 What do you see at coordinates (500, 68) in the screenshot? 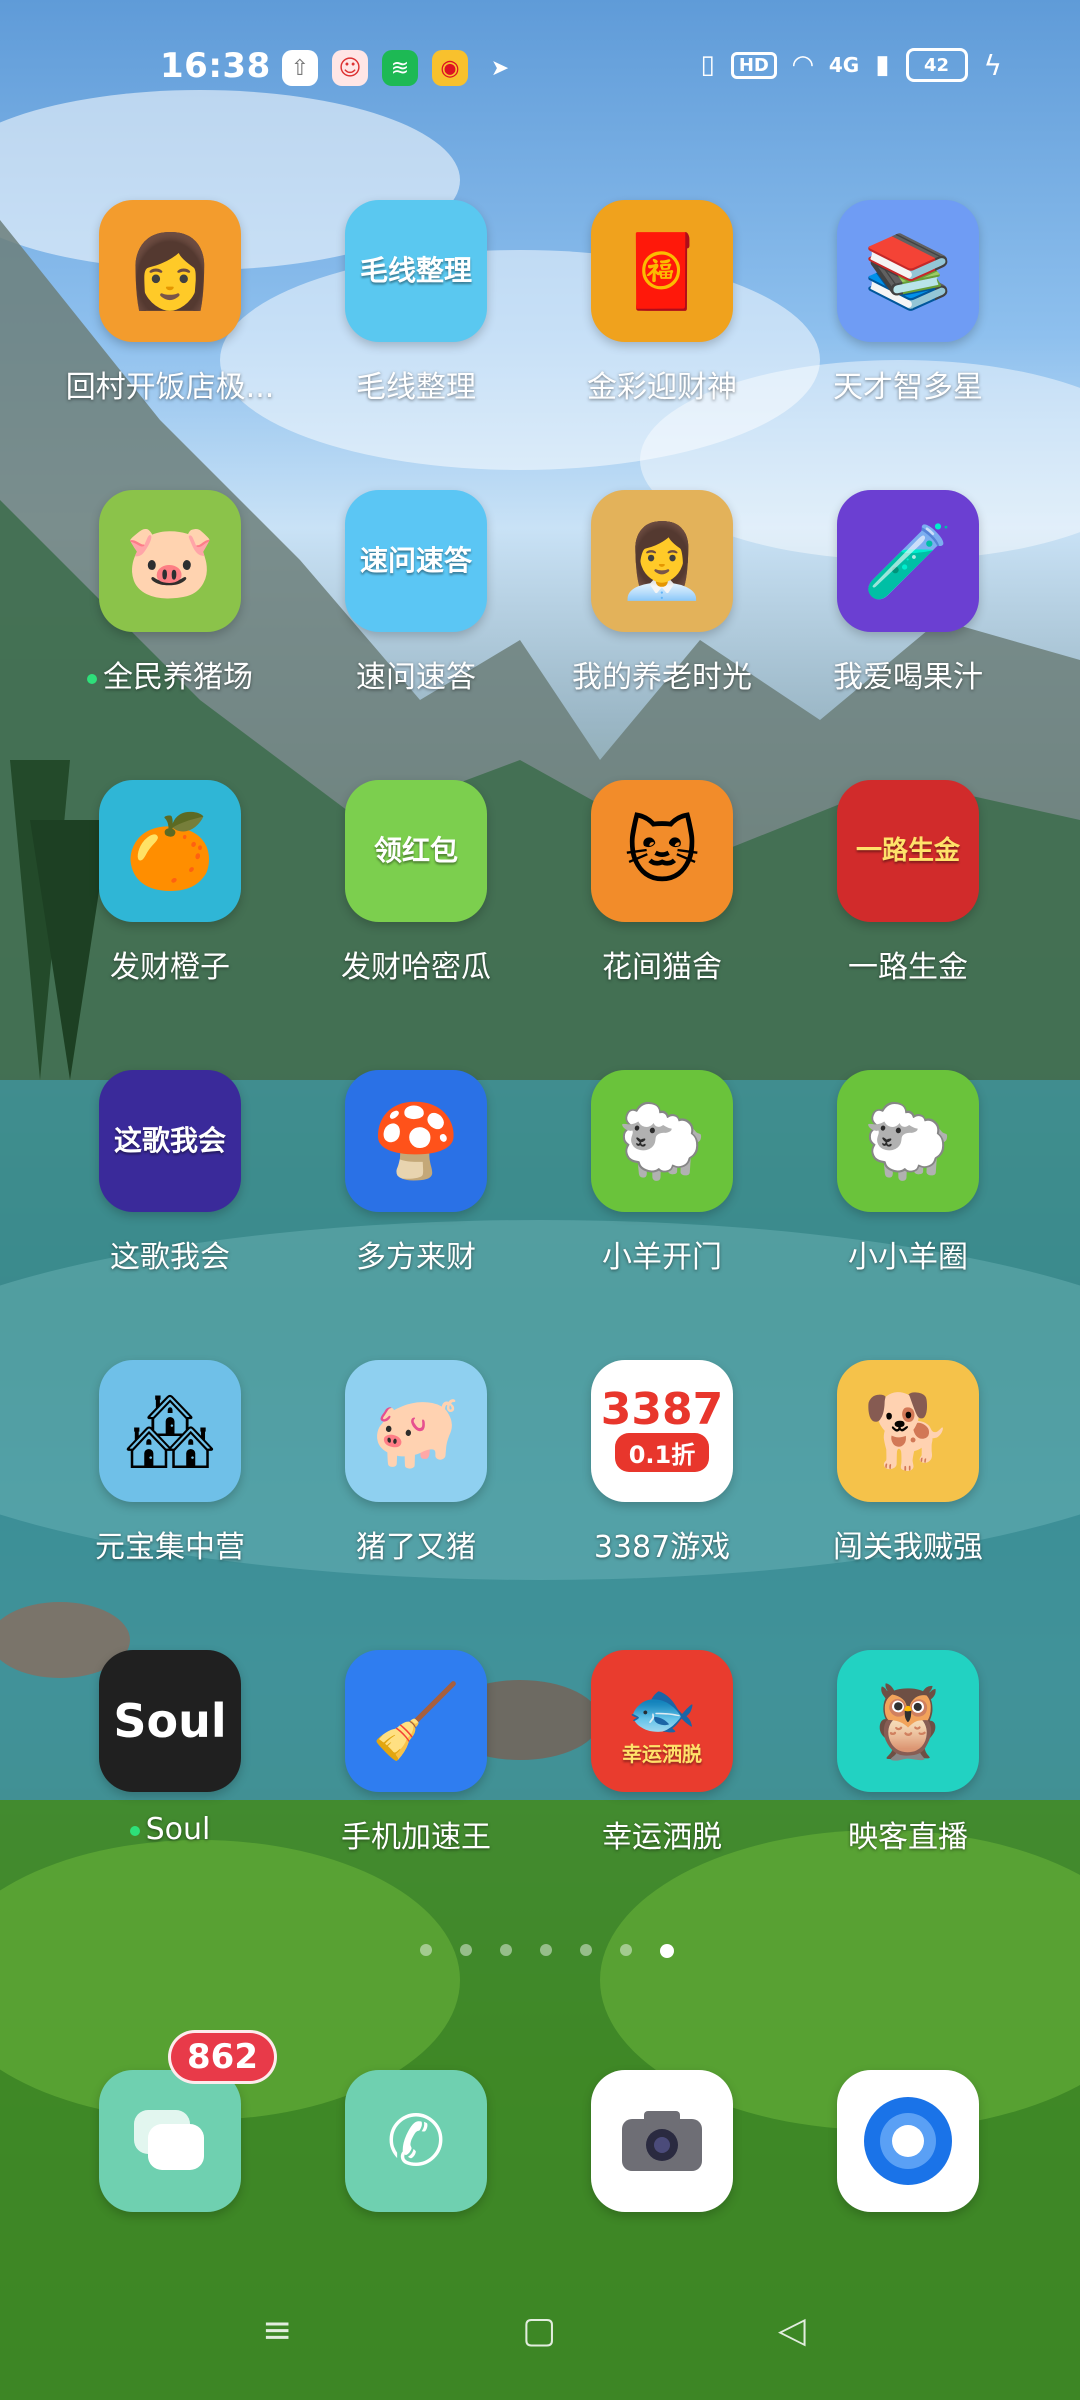
I see `send-icon: ➤` at bounding box center [500, 68].